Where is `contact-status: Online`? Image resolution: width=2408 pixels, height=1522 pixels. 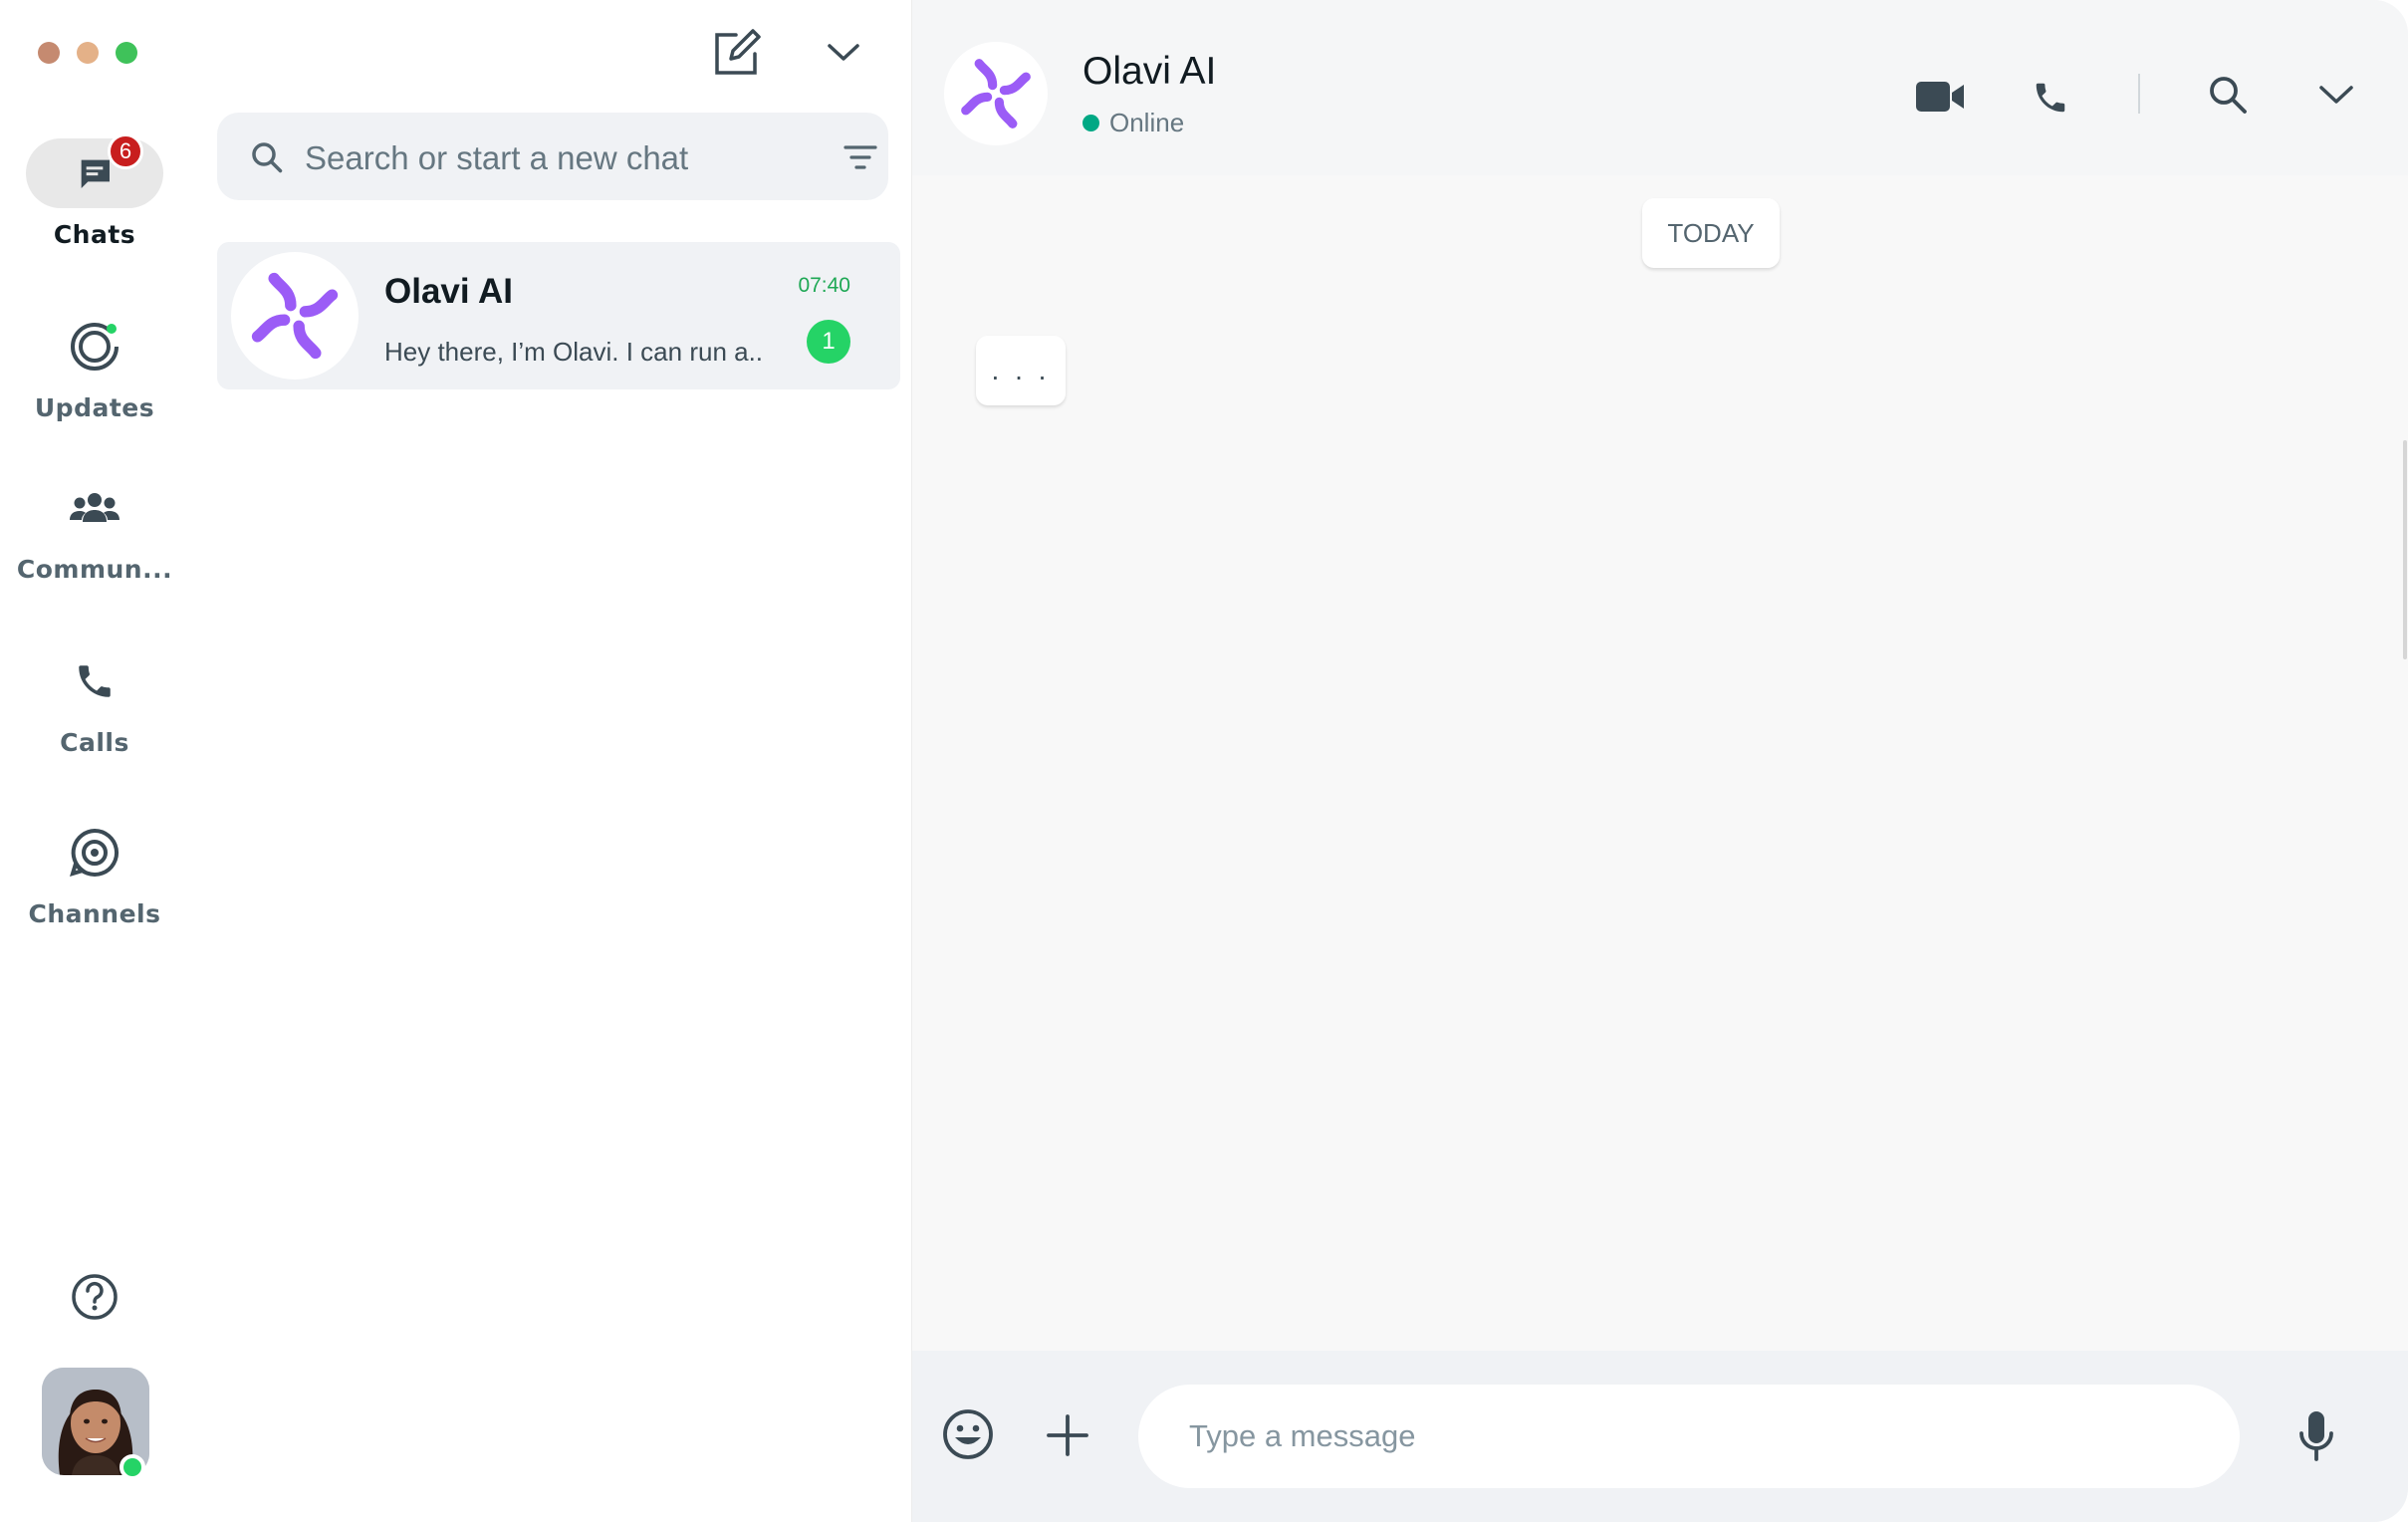
contact-status: Online is located at coordinates (1133, 123).